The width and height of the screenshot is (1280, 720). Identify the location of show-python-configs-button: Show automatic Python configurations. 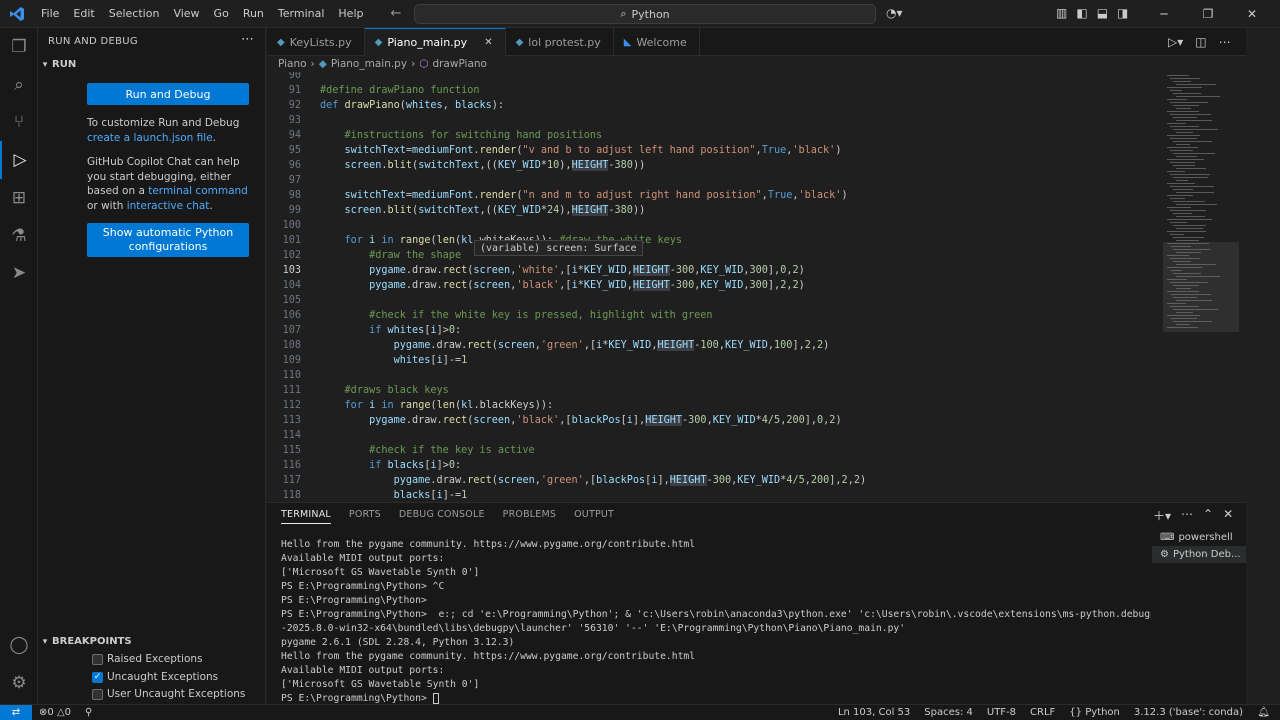
(168, 240).